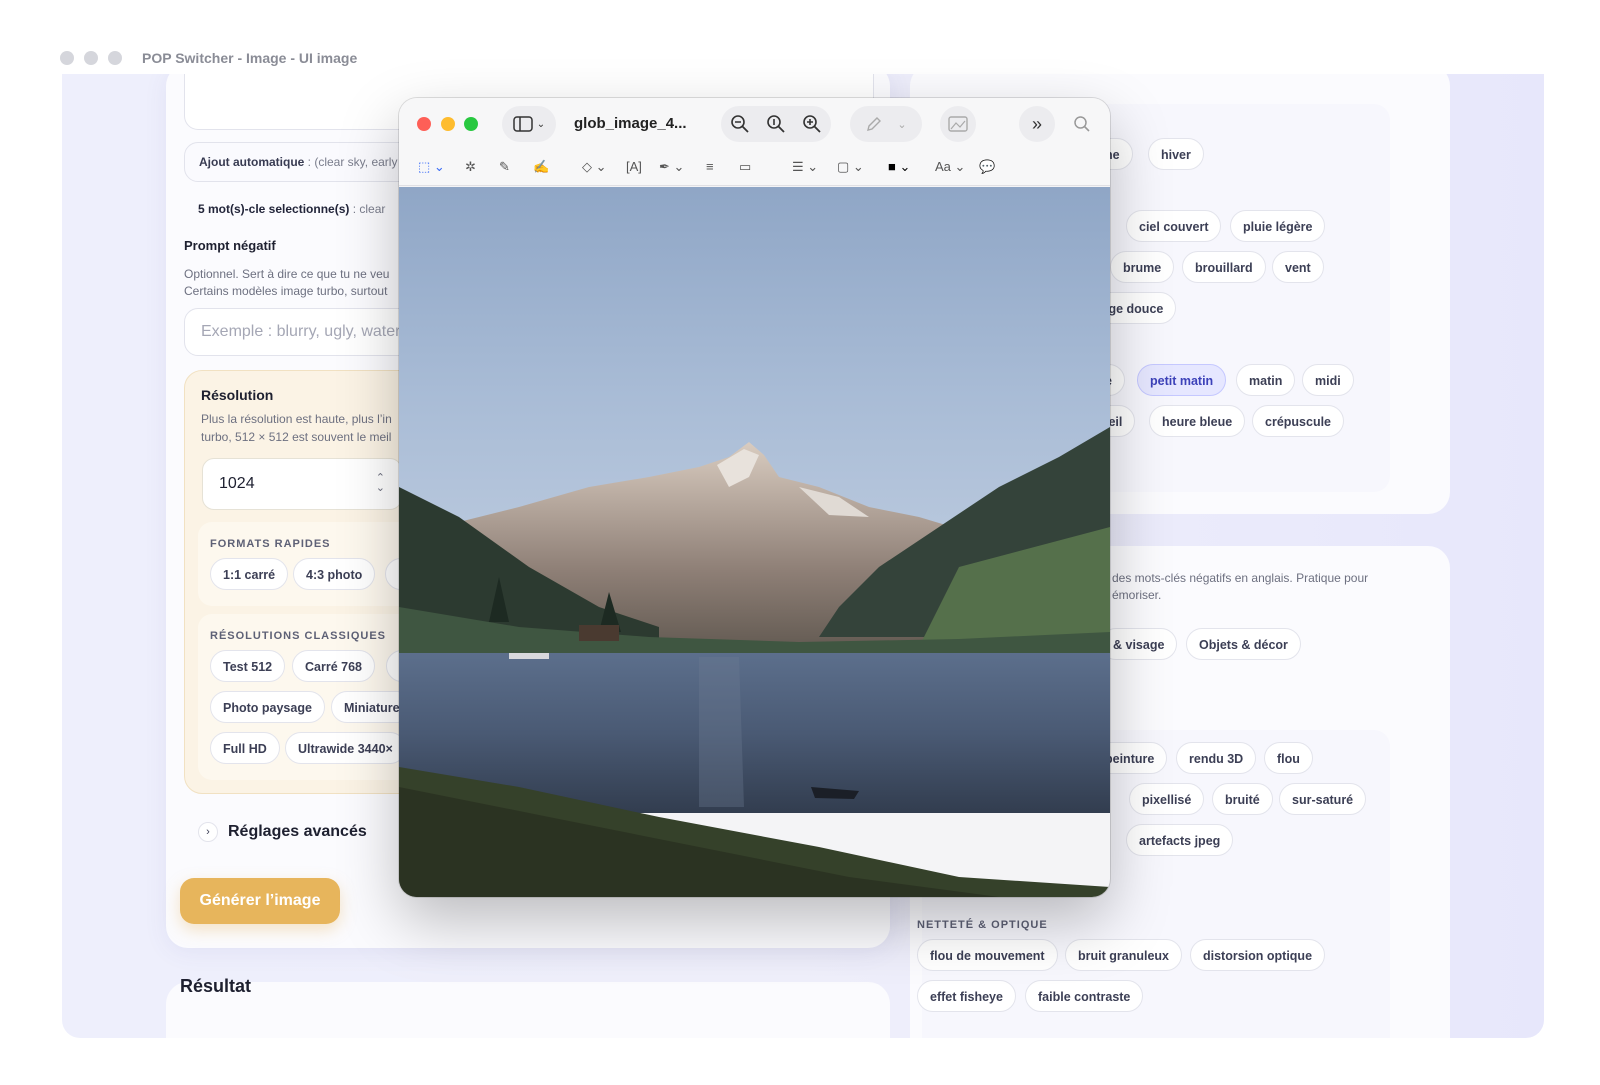 This screenshot has height=1085, width=1600. I want to click on window-title: POP Switcher - Image - UI image, so click(250, 58).